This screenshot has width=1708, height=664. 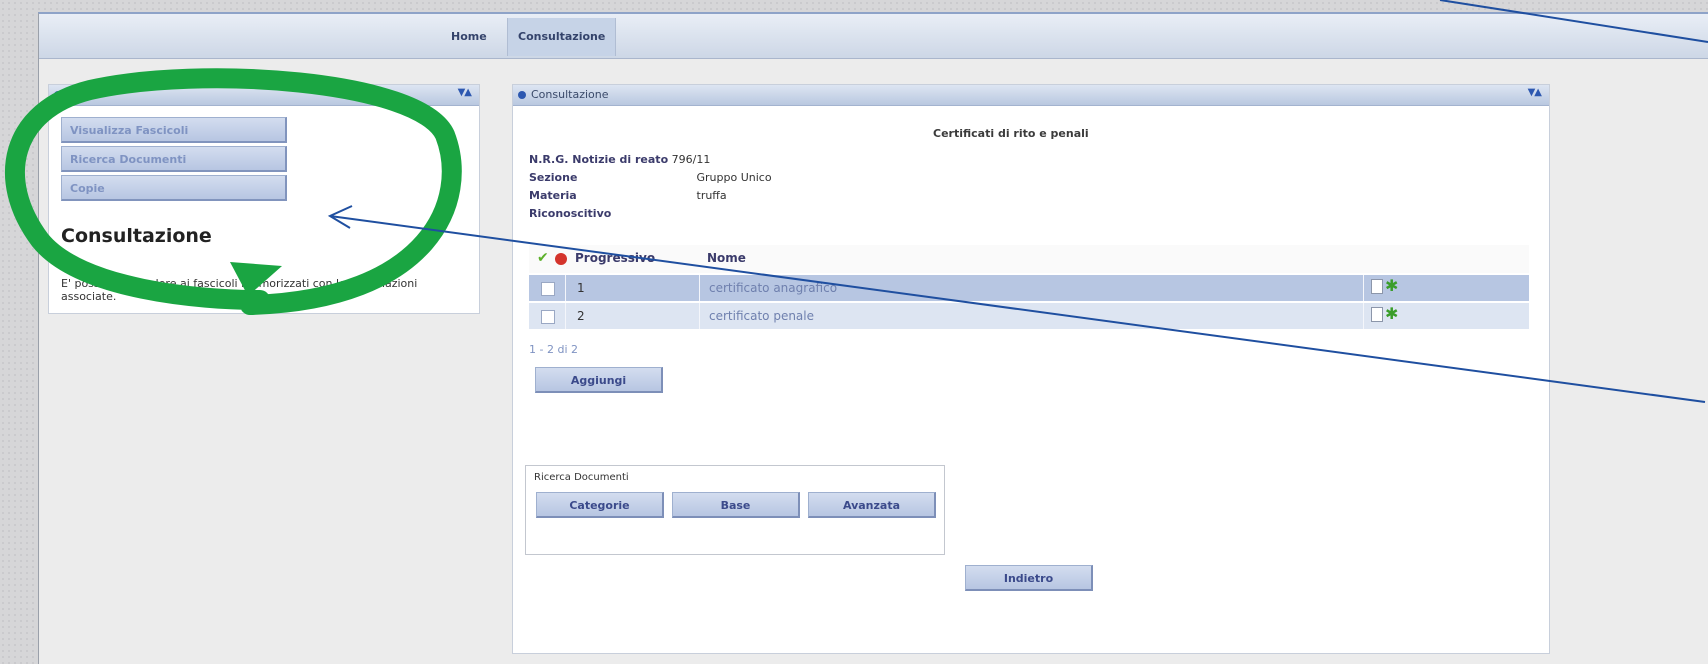 What do you see at coordinates (599, 159) in the screenshot?
I see `field-label: N.R.G. Notizie di reato` at bounding box center [599, 159].